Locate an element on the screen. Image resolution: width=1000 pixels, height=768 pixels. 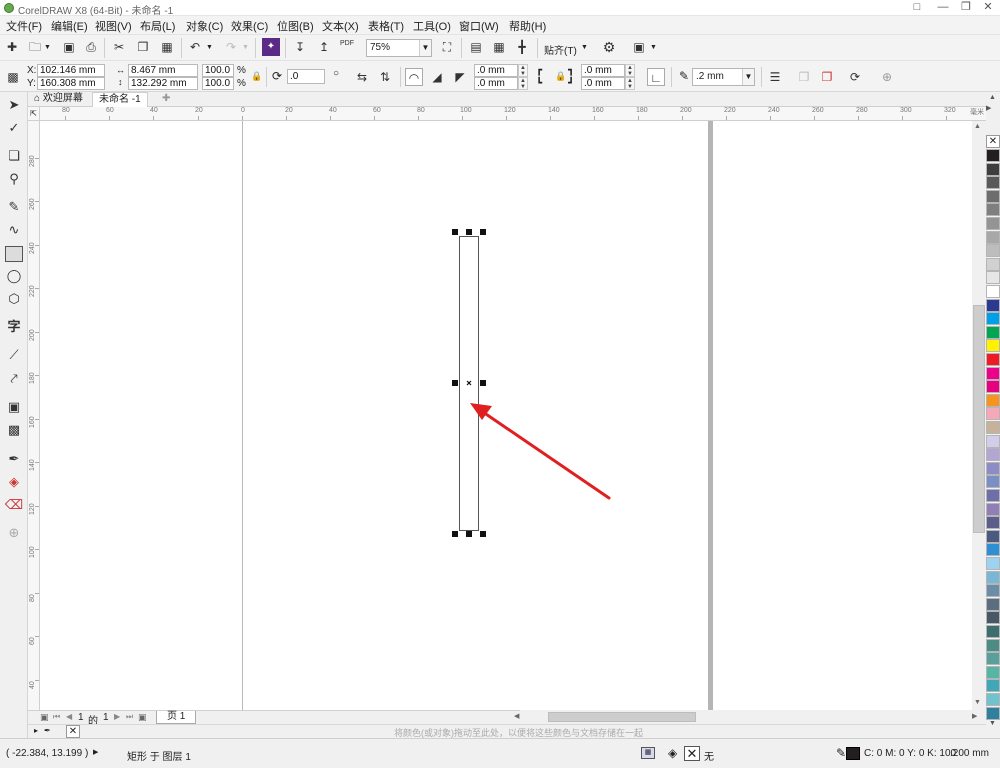
menu-text: 文本(X) is located at coordinates (340, 26).